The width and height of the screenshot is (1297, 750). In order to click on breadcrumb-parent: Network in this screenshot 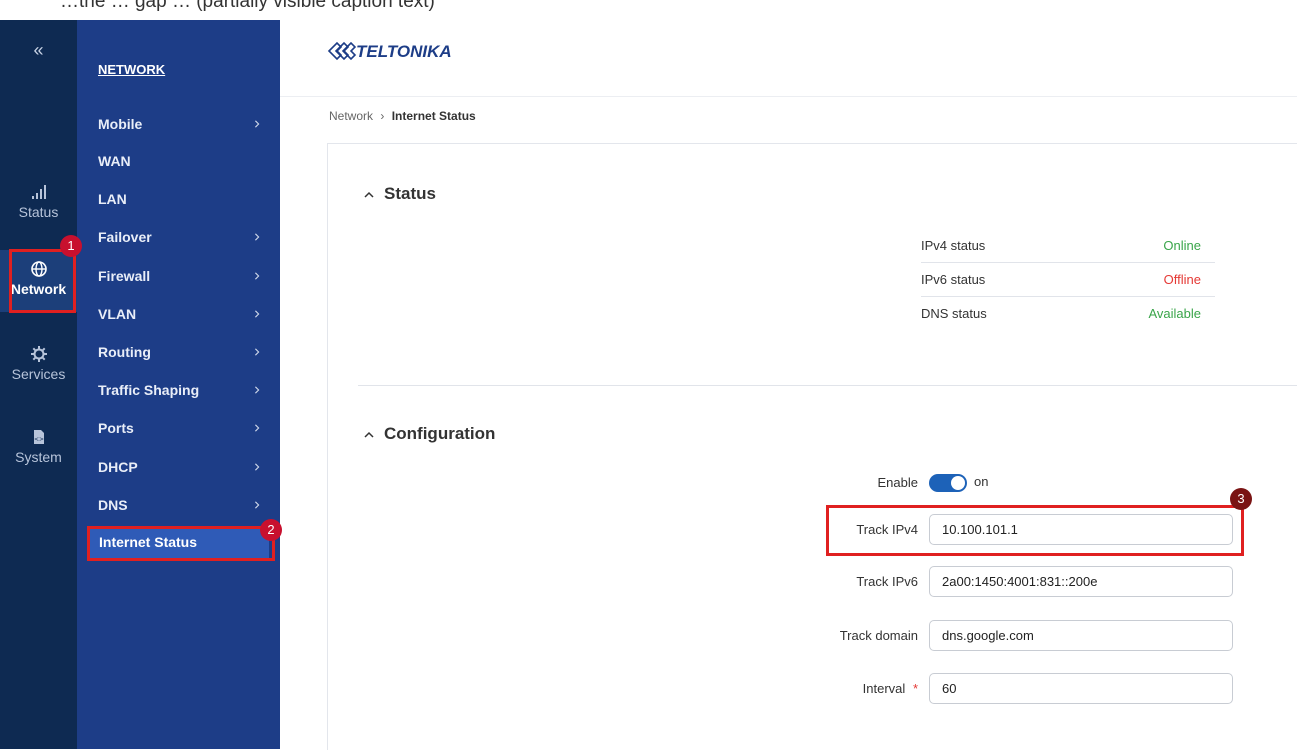, I will do `click(351, 116)`.